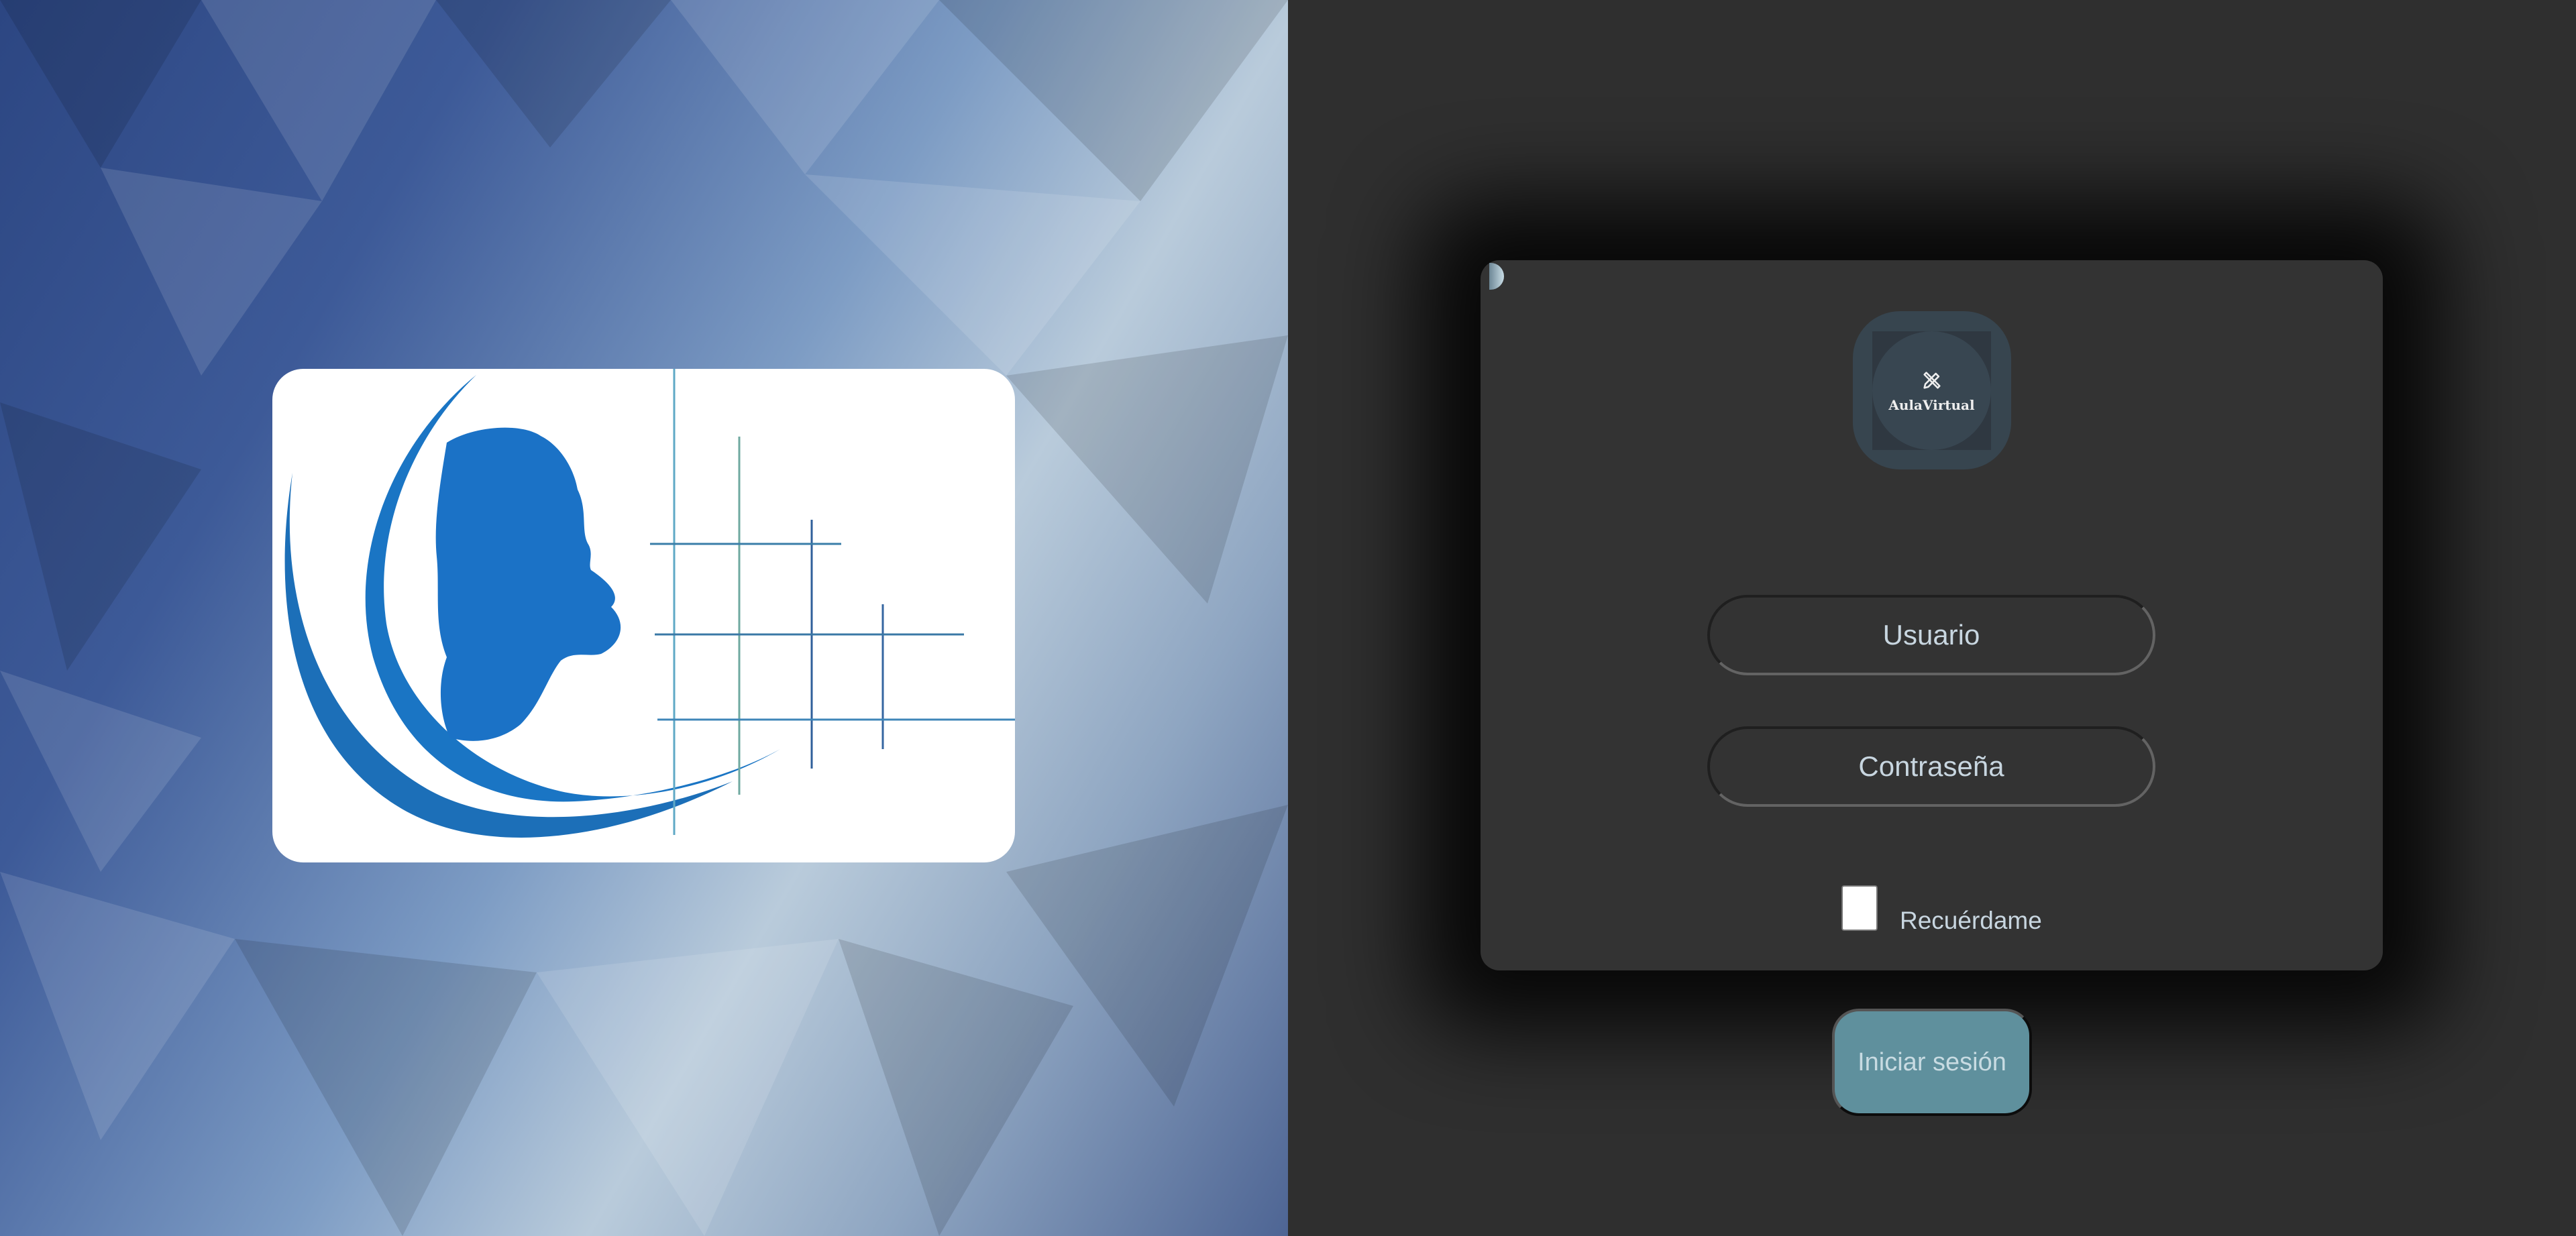 The image size is (2576, 1236). What do you see at coordinates (649, 603) in the screenshot?
I see `logo-illustration` at bounding box center [649, 603].